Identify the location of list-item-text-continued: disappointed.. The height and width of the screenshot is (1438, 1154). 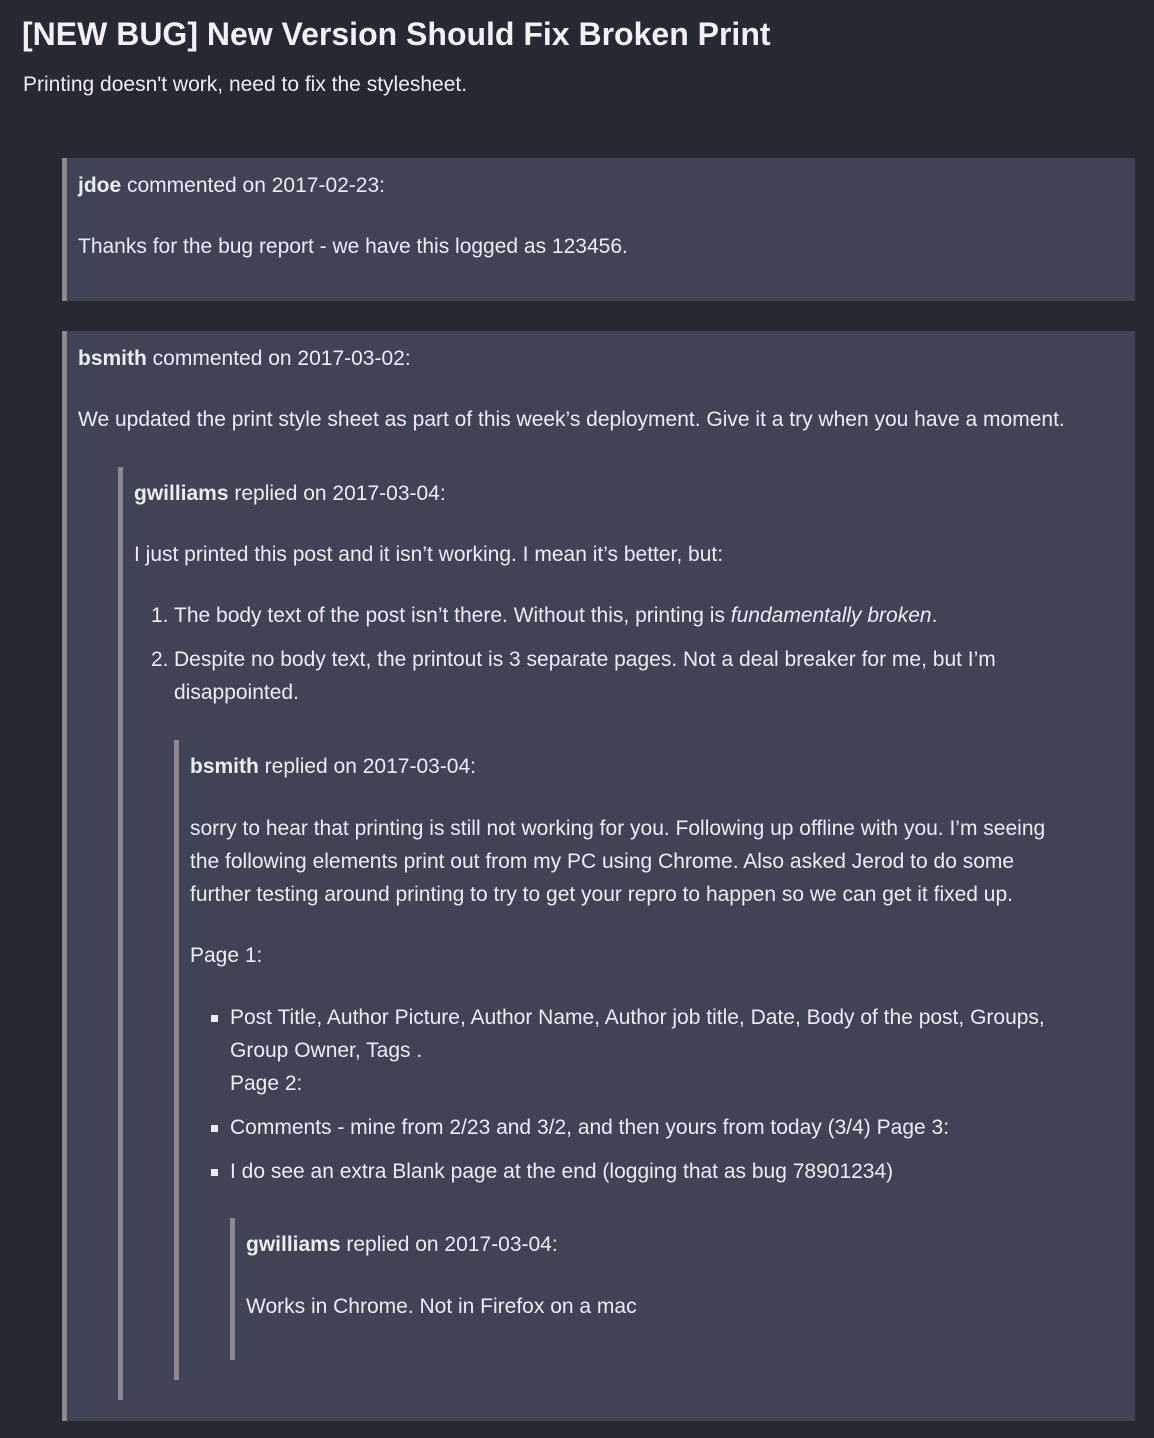
(236, 692).